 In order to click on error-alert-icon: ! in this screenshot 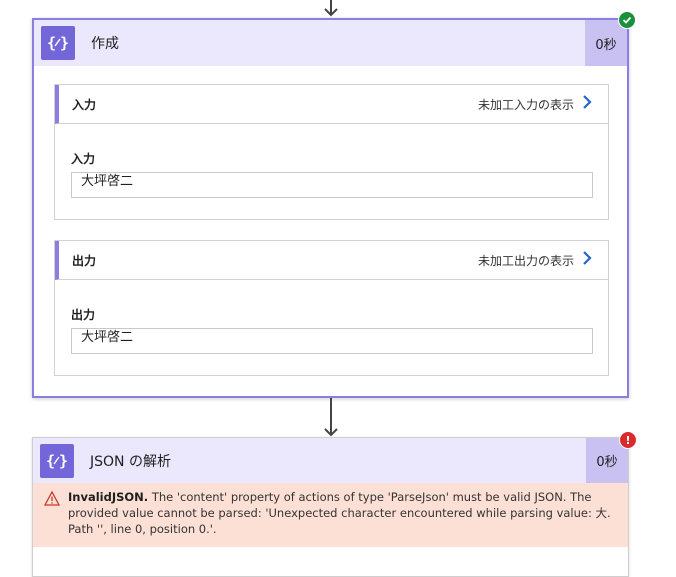, I will do `click(628, 440)`.